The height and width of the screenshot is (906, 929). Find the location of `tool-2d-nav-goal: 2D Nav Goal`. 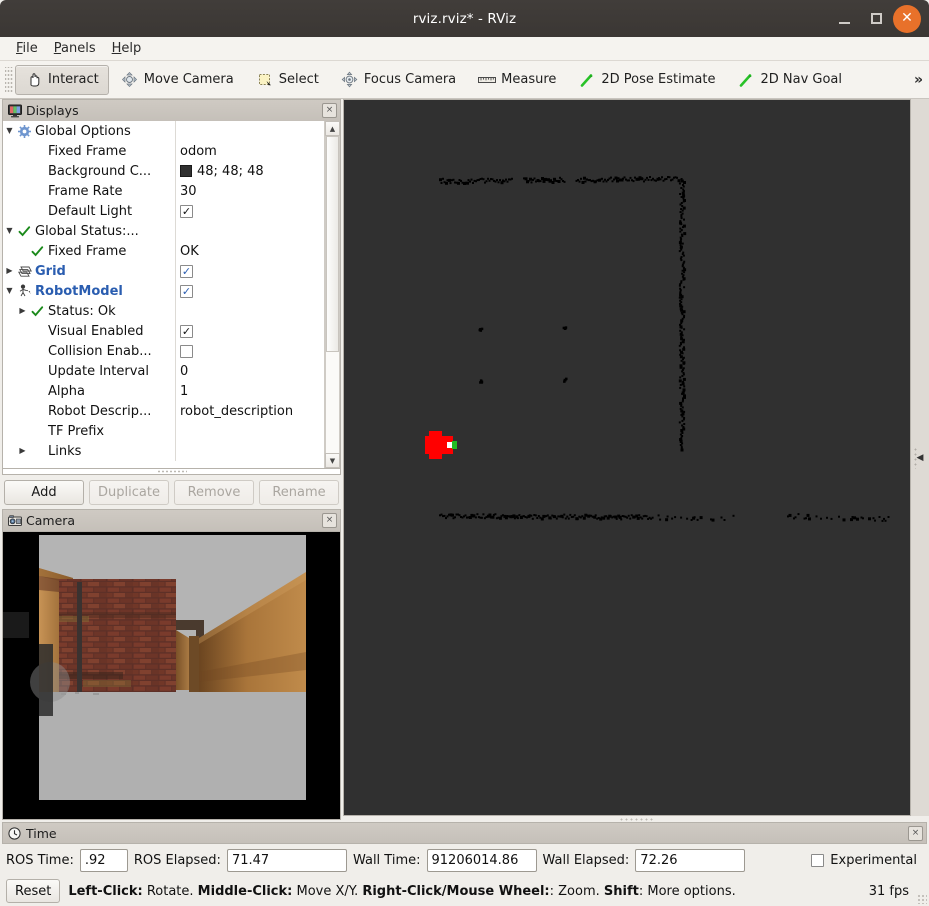

tool-2d-nav-goal: 2D Nav Goal is located at coordinates (789, 80).